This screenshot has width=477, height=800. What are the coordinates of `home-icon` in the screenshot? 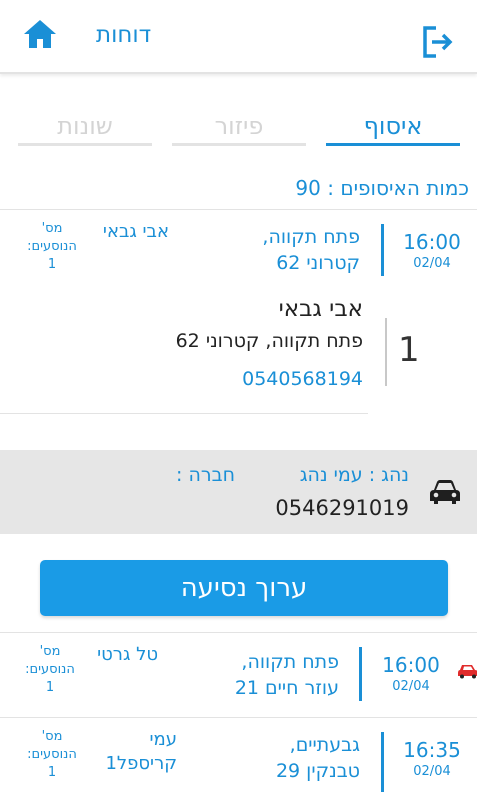 It's located at (40, 34).